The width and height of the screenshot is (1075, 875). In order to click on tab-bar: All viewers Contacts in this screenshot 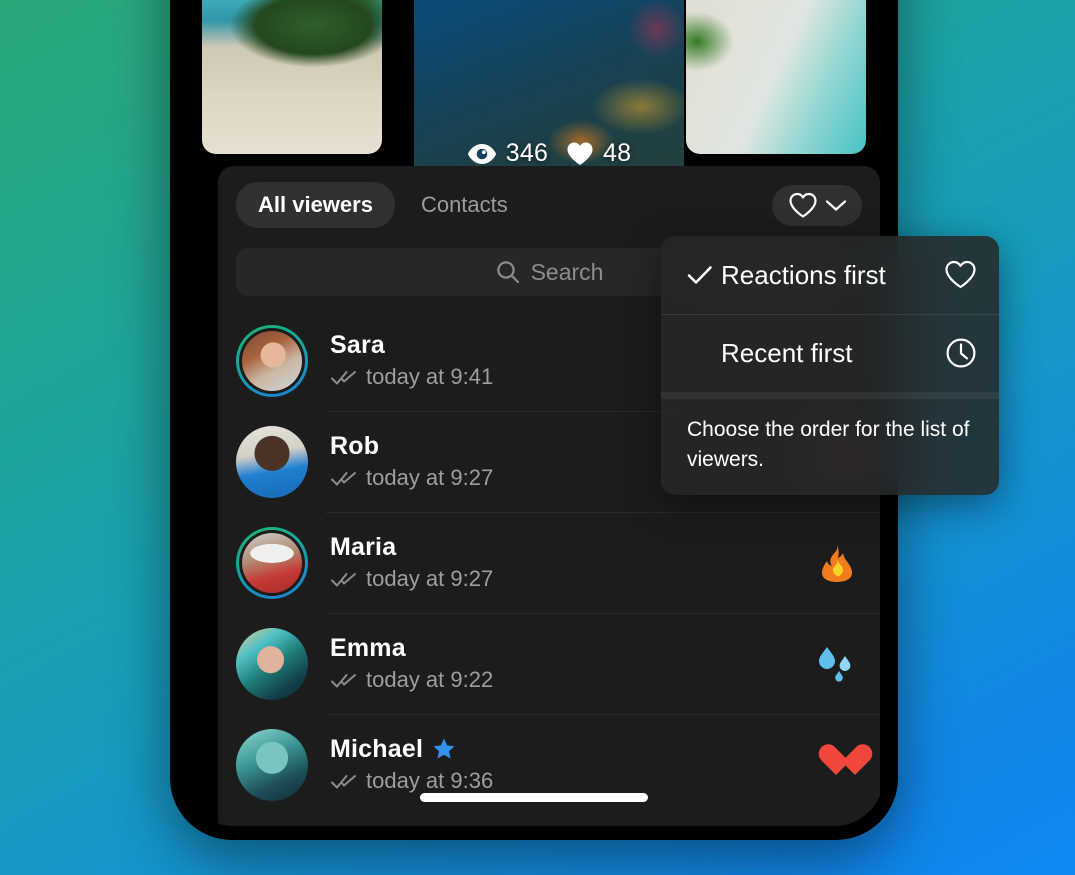, I will do `click(549, 205)`.